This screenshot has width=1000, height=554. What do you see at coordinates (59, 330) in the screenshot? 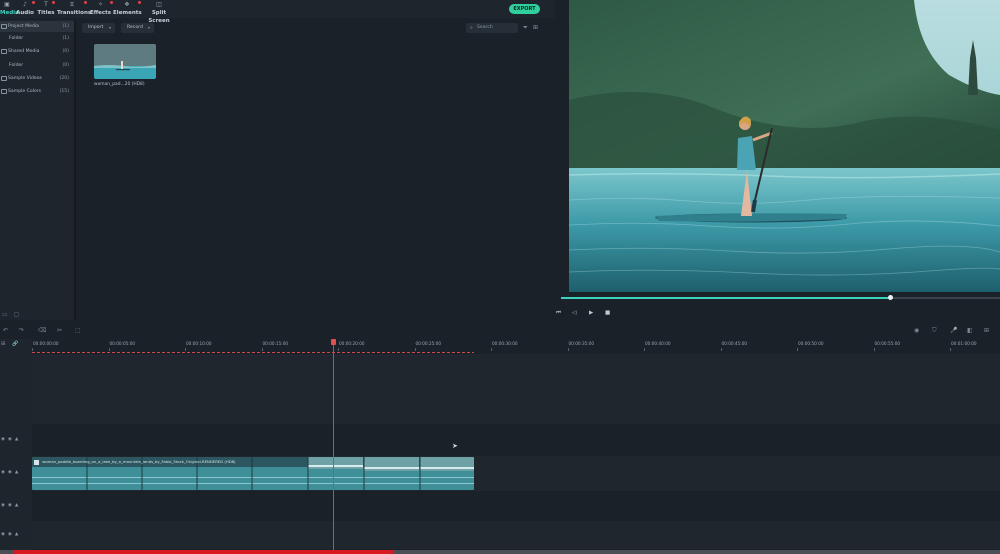
I see `cut-icon: ✂` at bounding box center [59, 330].